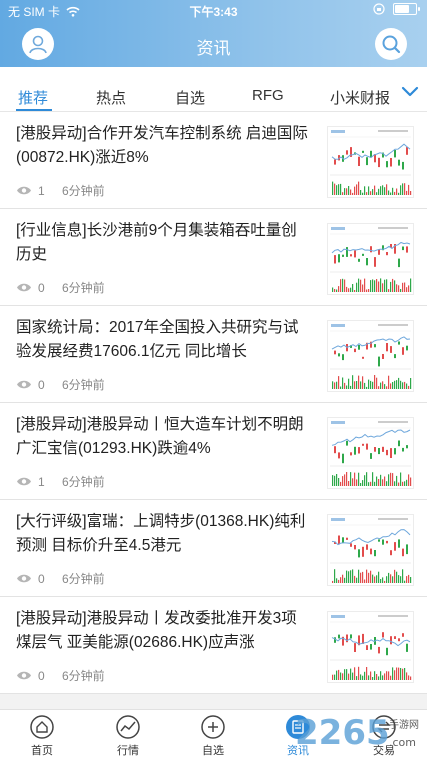 The width and height of the screenshot is (427, 760). Describe the element at coordinates (213, 89) in the screenshot. I see `category-tabs: 推荐 热点 自选 RFG 小米财报` at that location.